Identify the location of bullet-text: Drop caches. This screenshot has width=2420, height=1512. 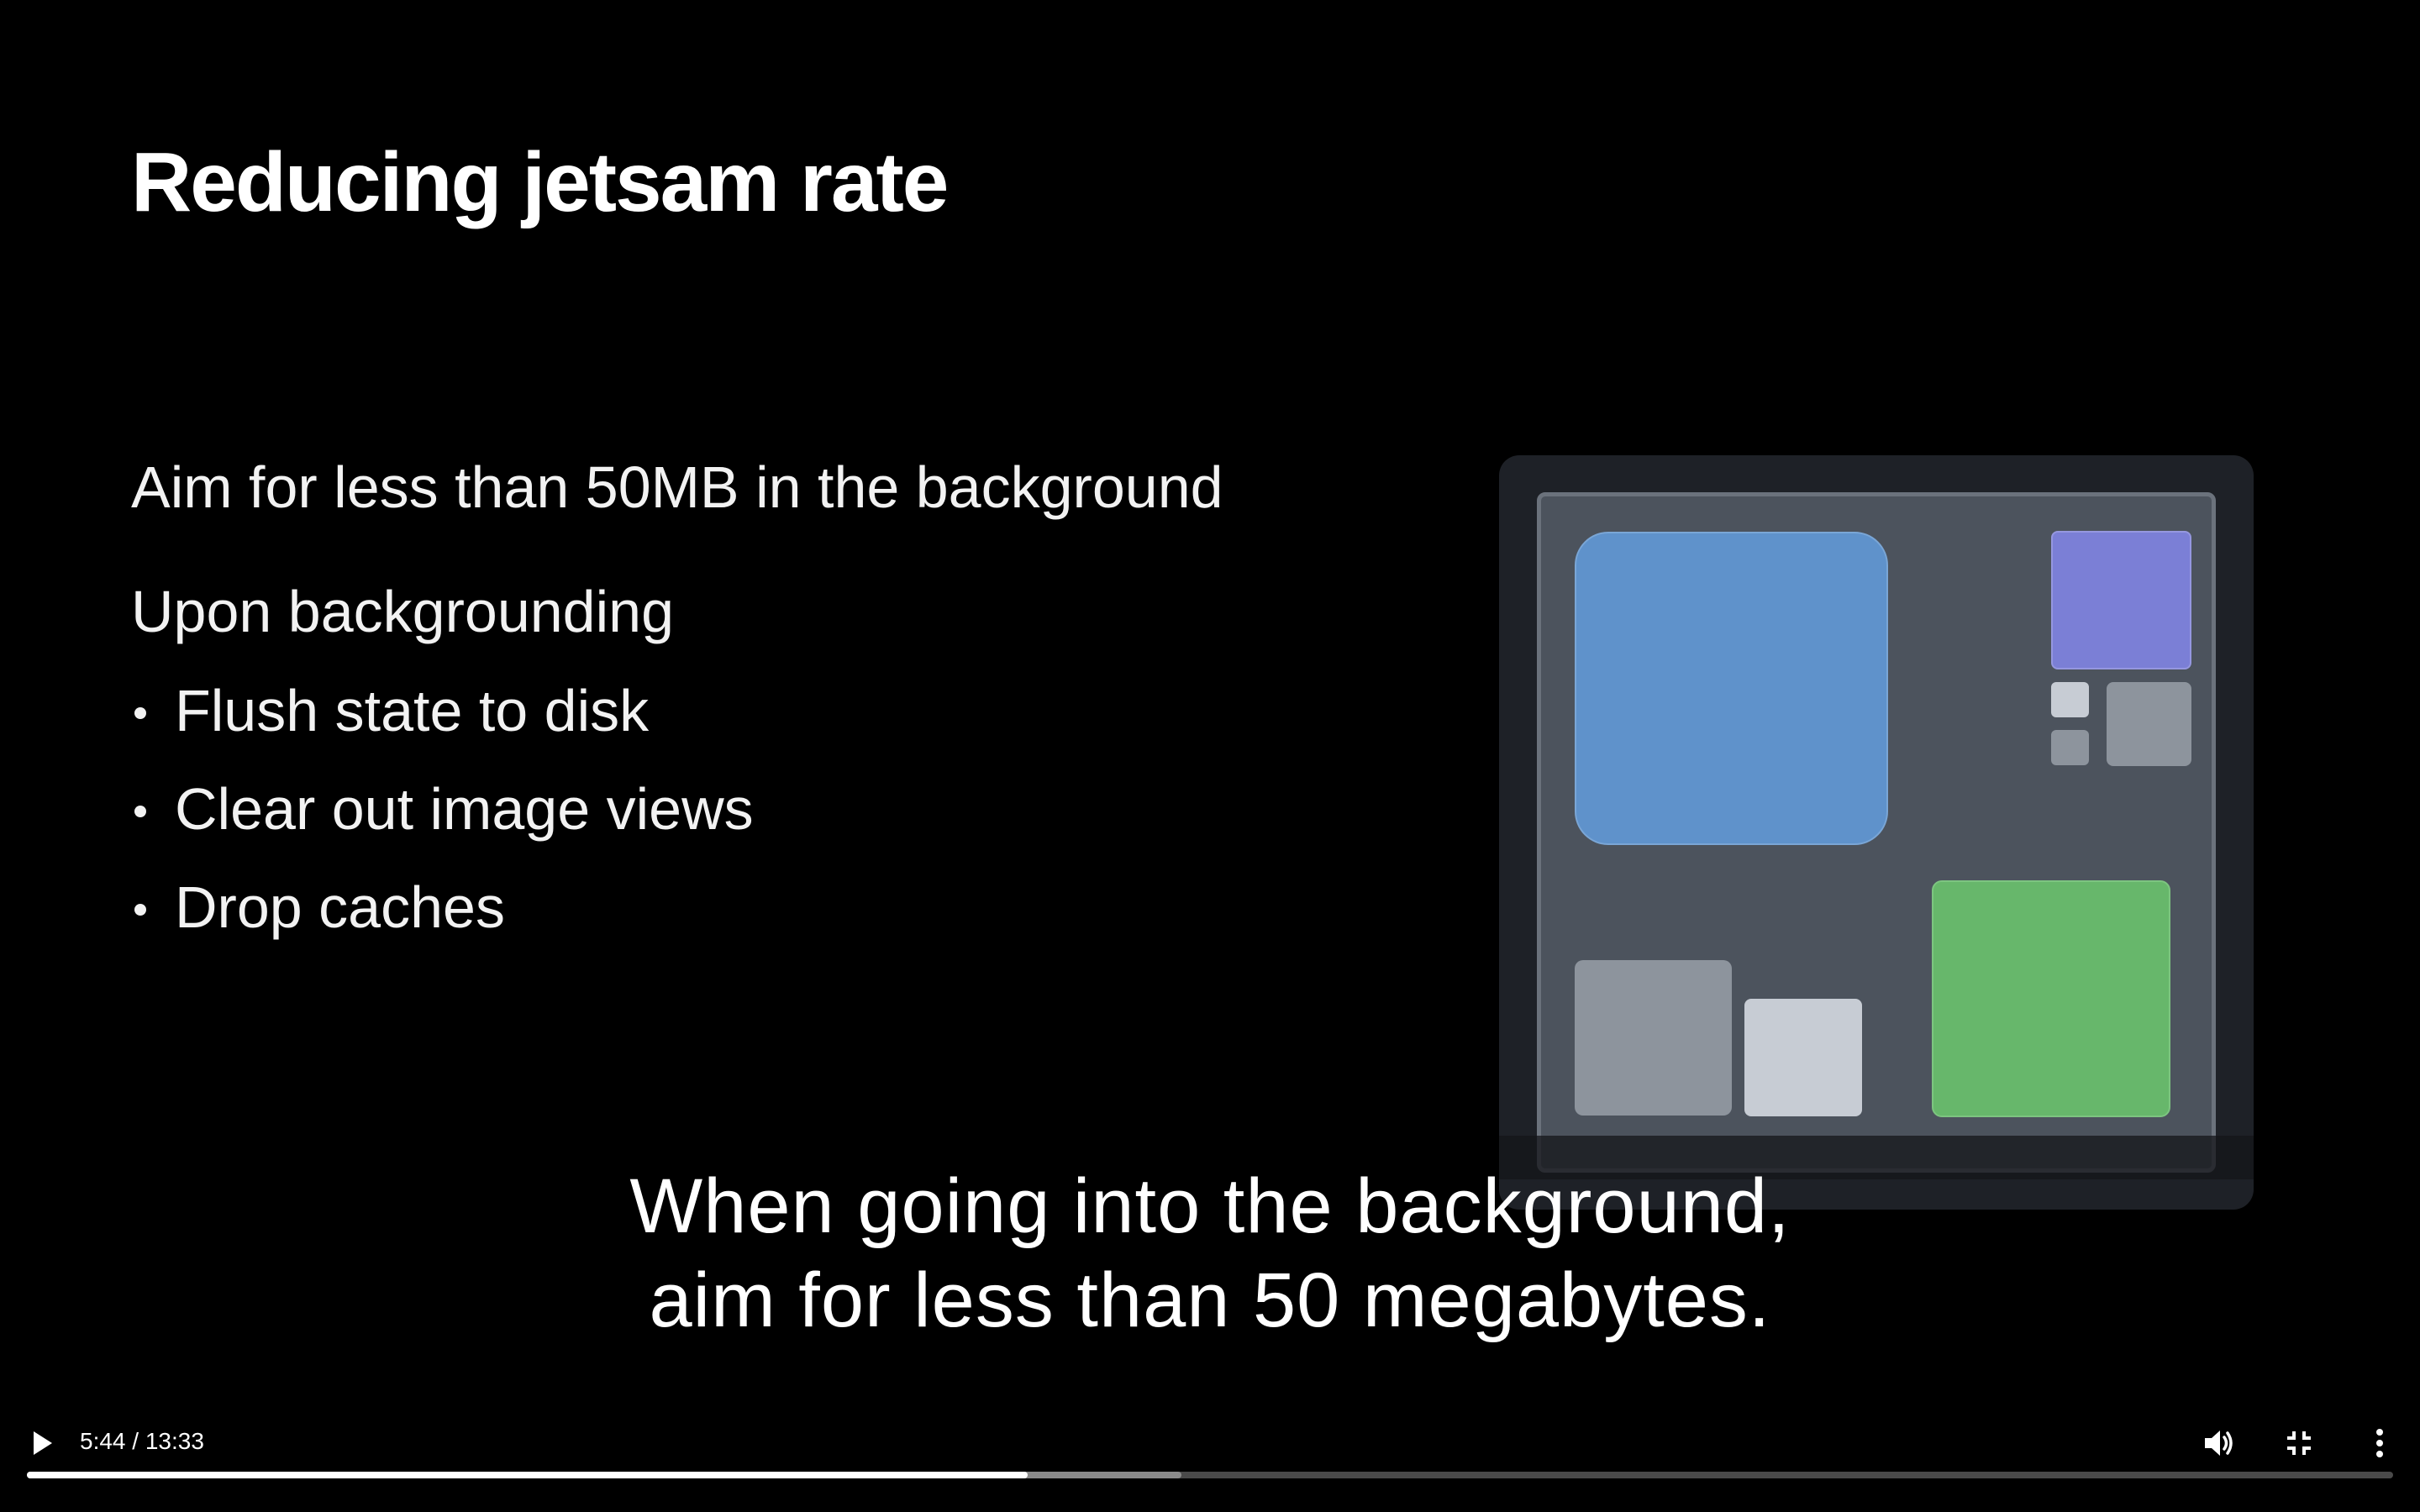
(340, 907).